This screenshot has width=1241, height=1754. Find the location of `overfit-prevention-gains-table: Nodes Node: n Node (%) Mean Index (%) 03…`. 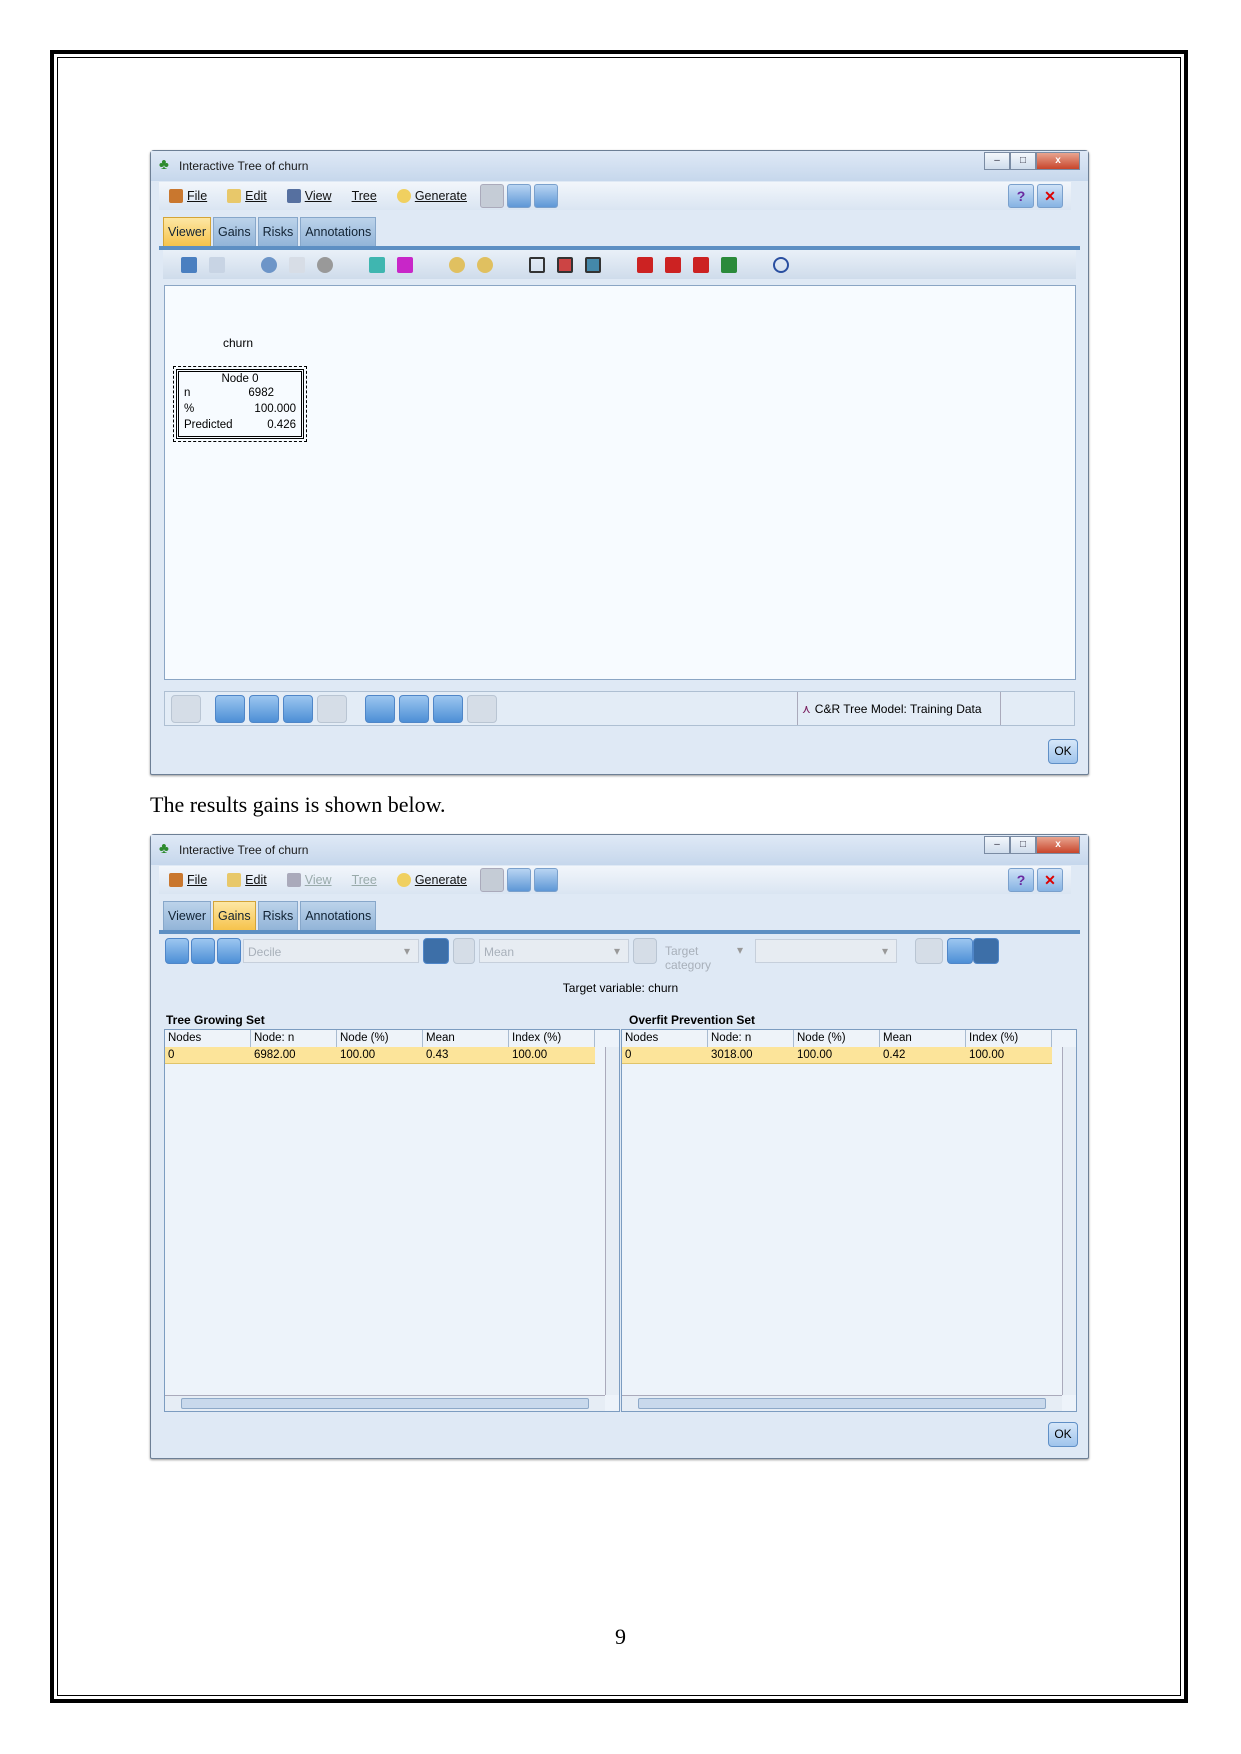

overfit-prevention-gains-table: Nodes Node: n Node (%) Mean Index (%) 03… is located at coordinates (849, 1220).